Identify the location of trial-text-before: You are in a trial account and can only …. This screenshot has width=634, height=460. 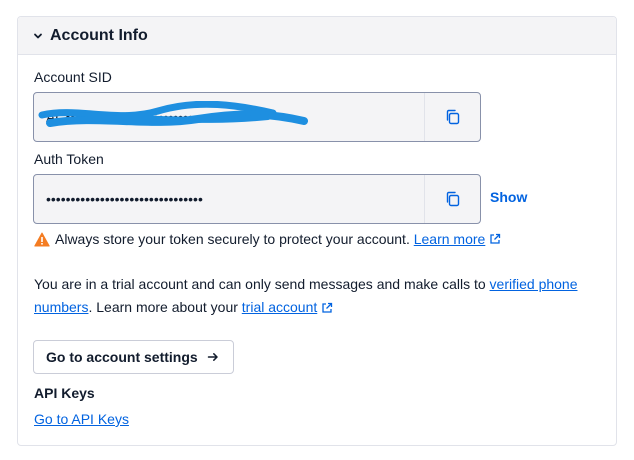
(262, 284).